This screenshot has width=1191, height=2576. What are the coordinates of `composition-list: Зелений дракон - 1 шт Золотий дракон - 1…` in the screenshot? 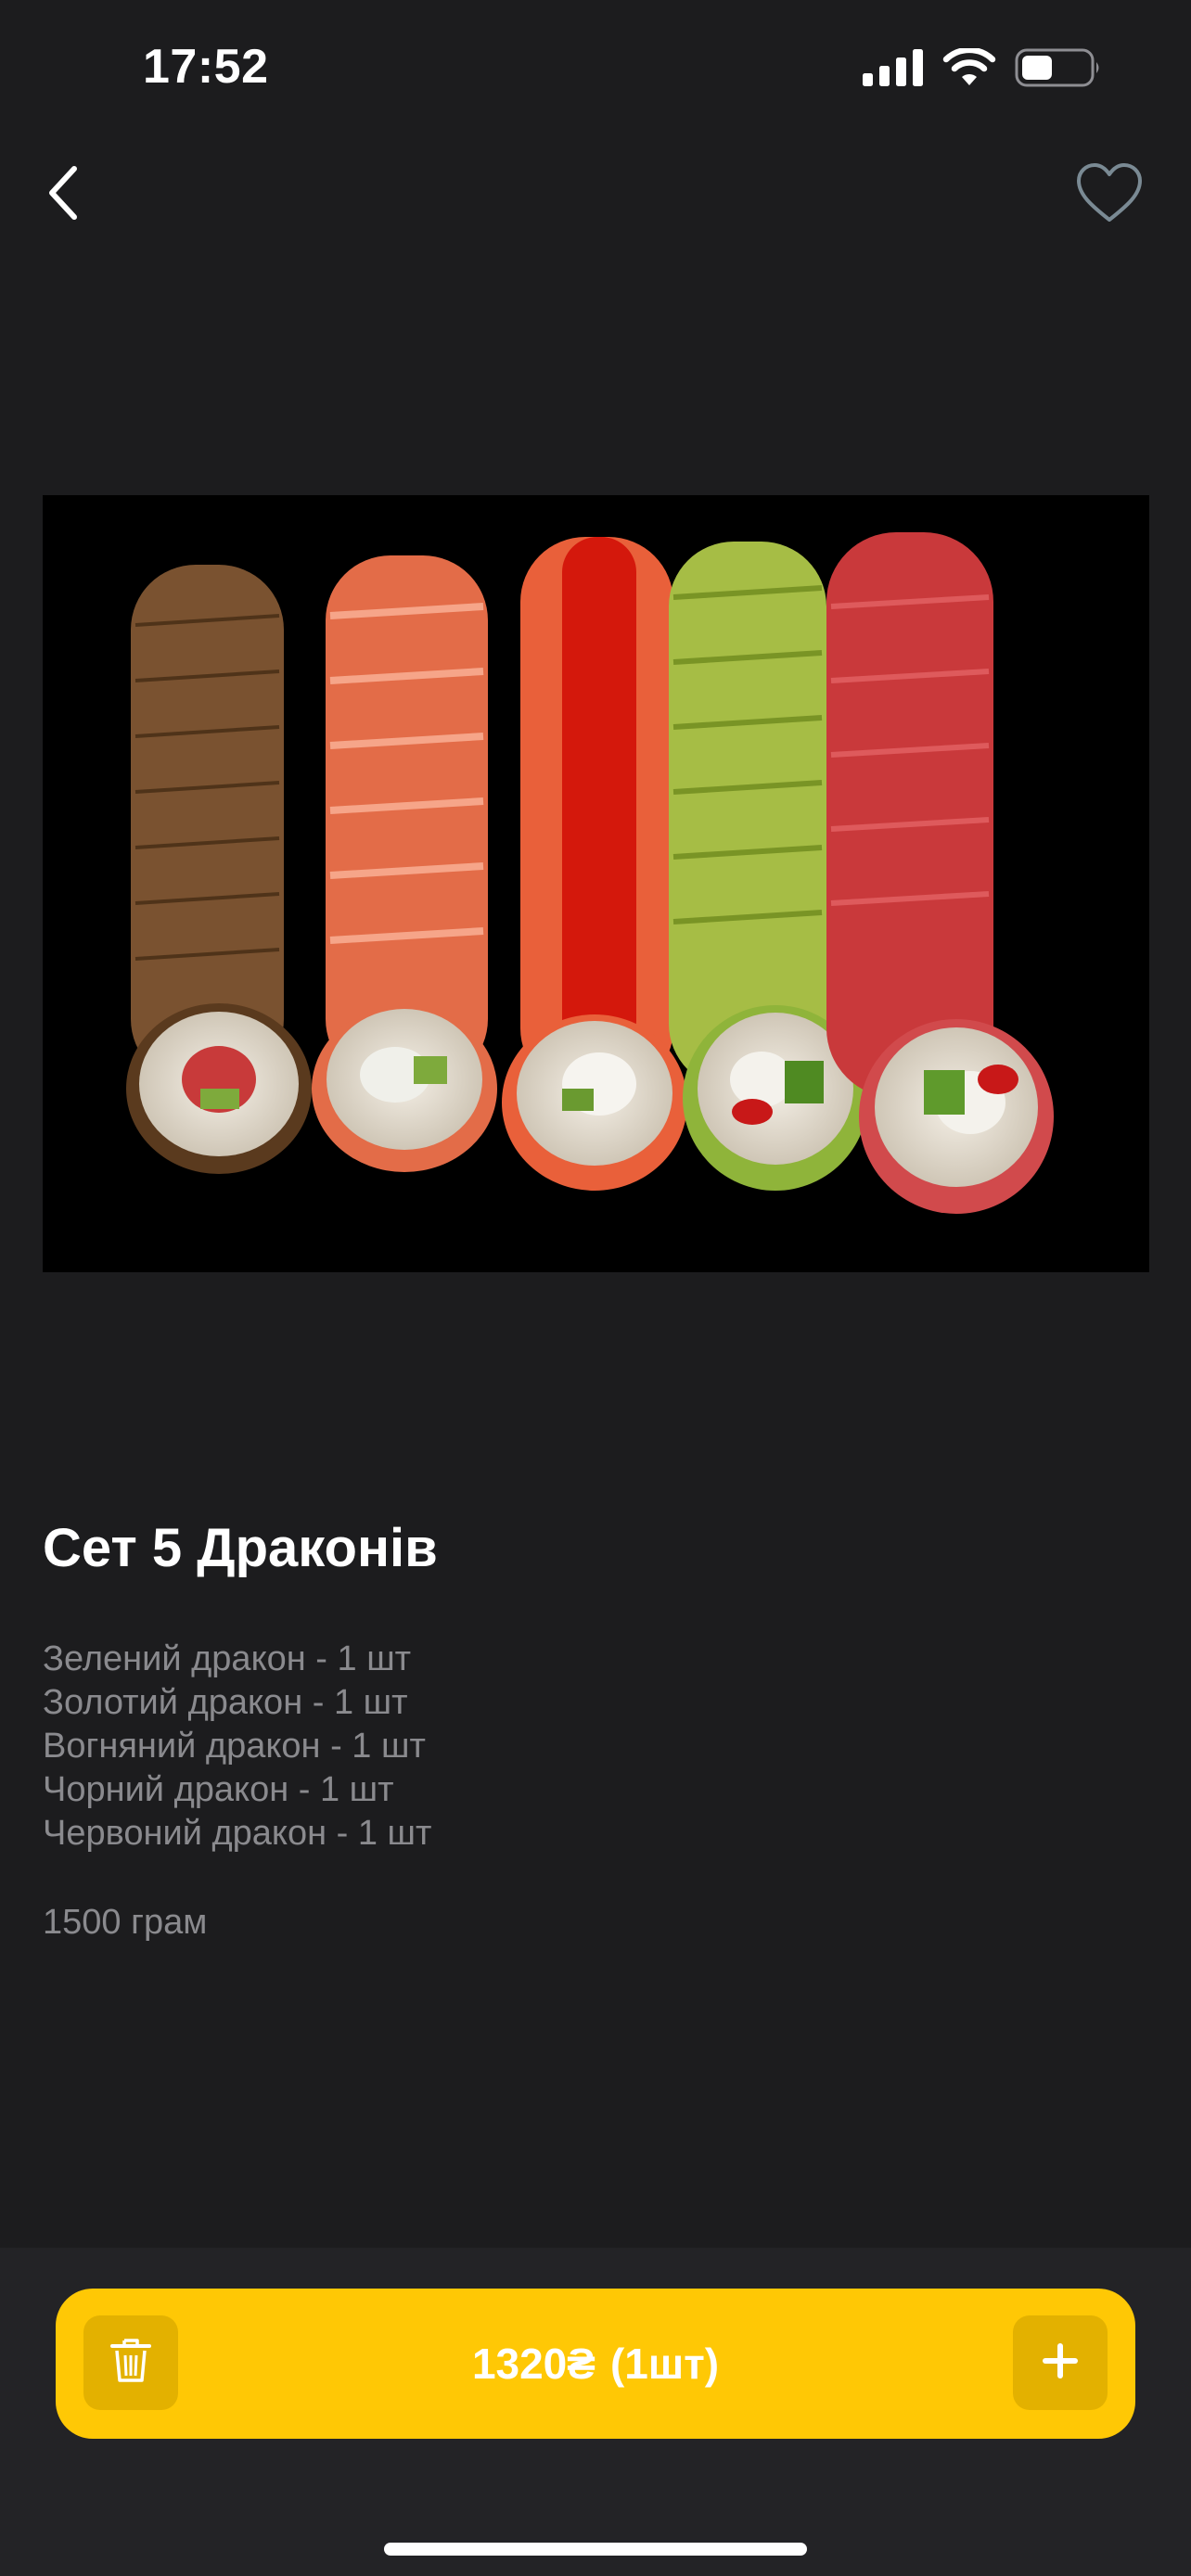 It's located at (237, 1746).